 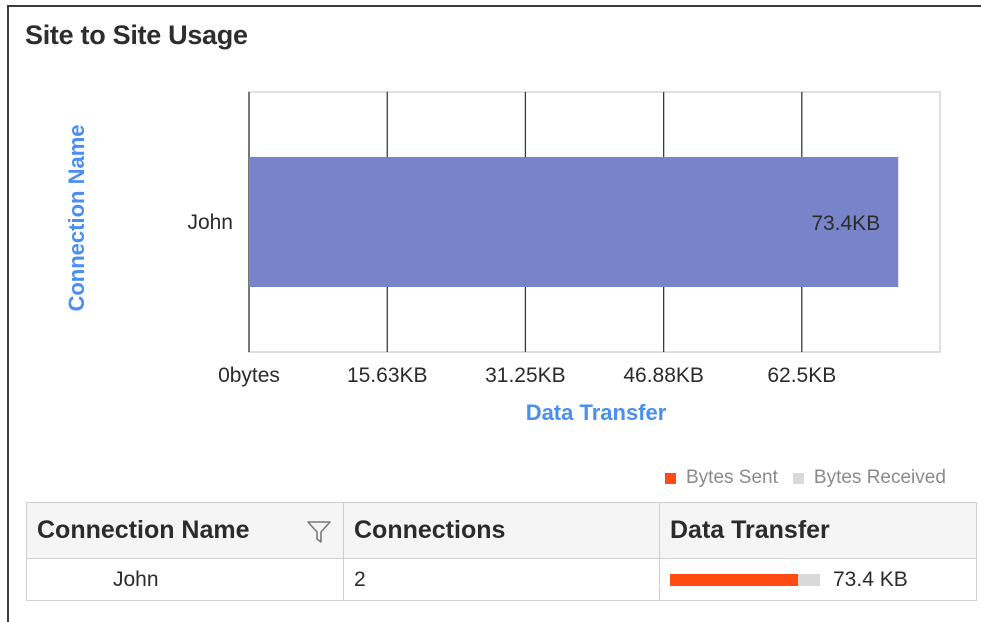 What do you see at coordinates (734, 579) in the screenshot?
I see `bytes-sent-bar-fill` at bounding box center [734, 579].